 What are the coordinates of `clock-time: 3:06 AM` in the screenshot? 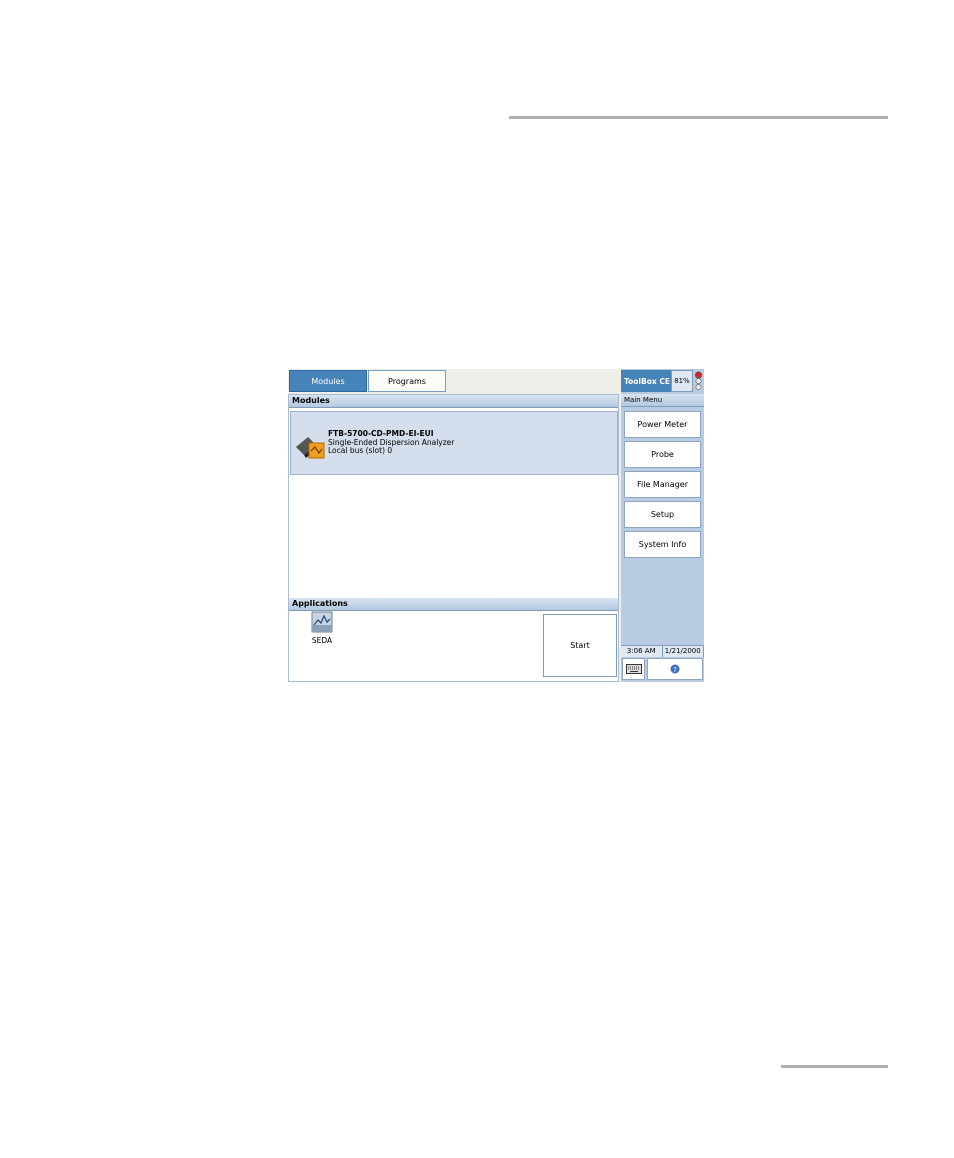 It's located at (642, 651).